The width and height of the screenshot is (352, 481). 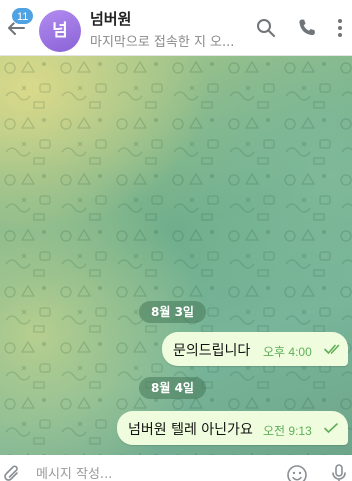 I want to click on search-icon, so click(x=266, y=28).